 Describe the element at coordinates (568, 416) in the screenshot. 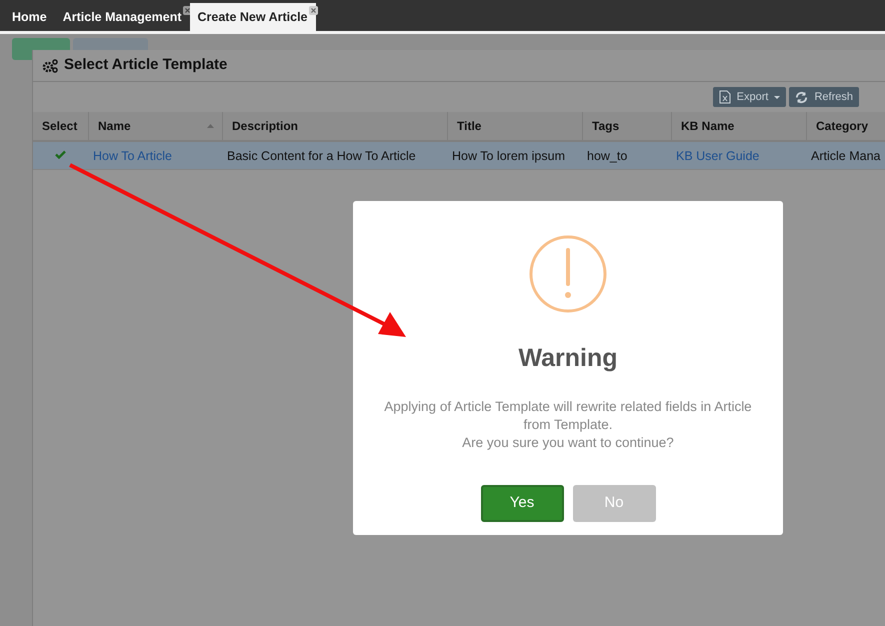

I see `warning-message: Applying of Article Template will rewrite related fields in Article from Template.` at that location.